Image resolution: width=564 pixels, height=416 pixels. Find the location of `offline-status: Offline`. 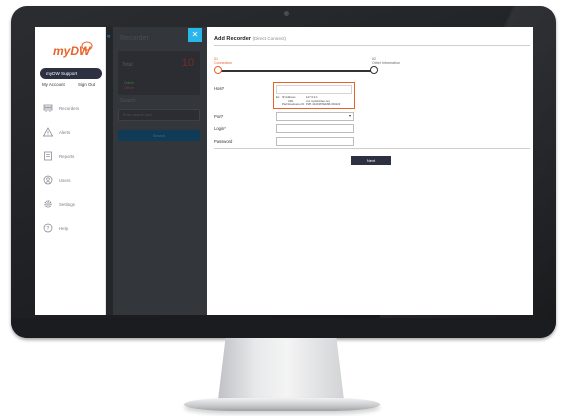

offline-status: Offline is located at coordinates (129, 88).